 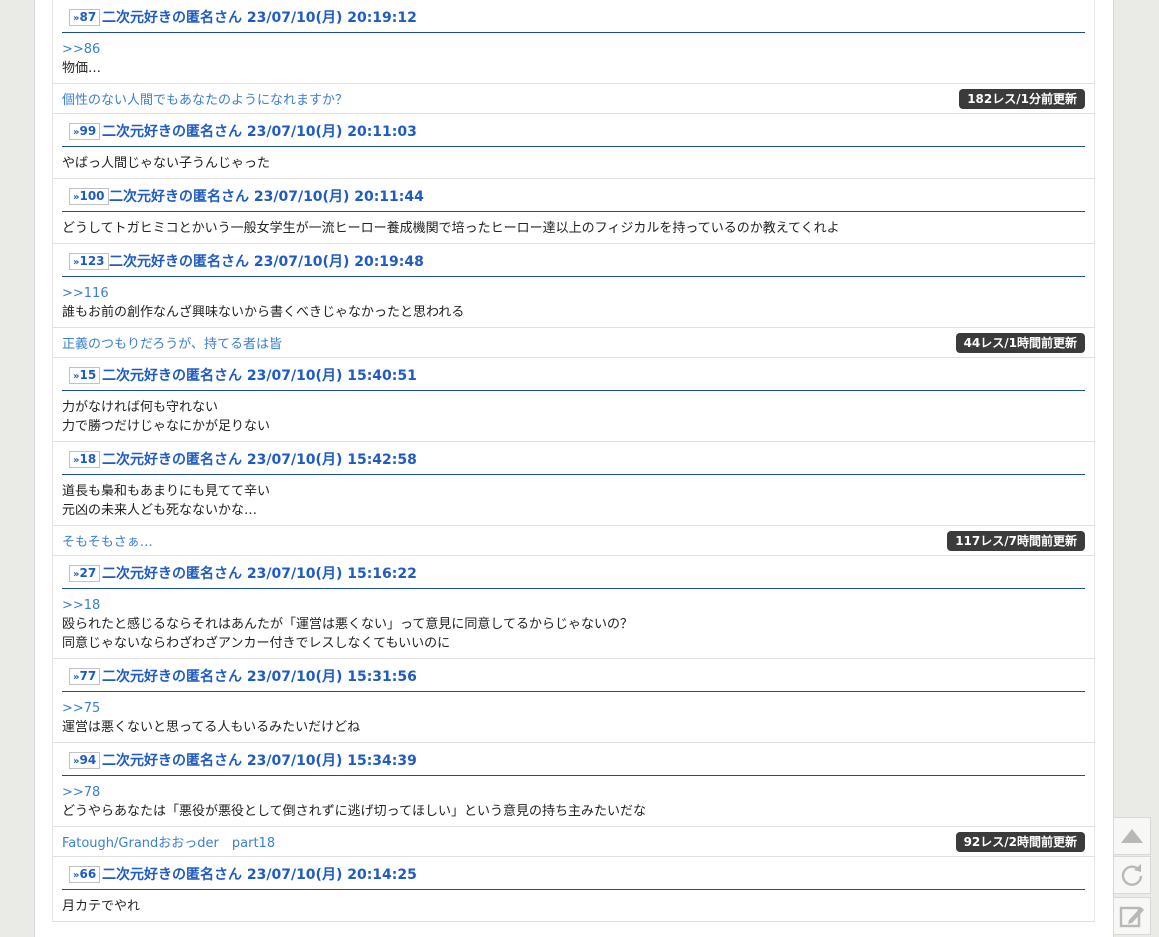 I want to click on post-number-link: » 18, so click(x=85, y=459).